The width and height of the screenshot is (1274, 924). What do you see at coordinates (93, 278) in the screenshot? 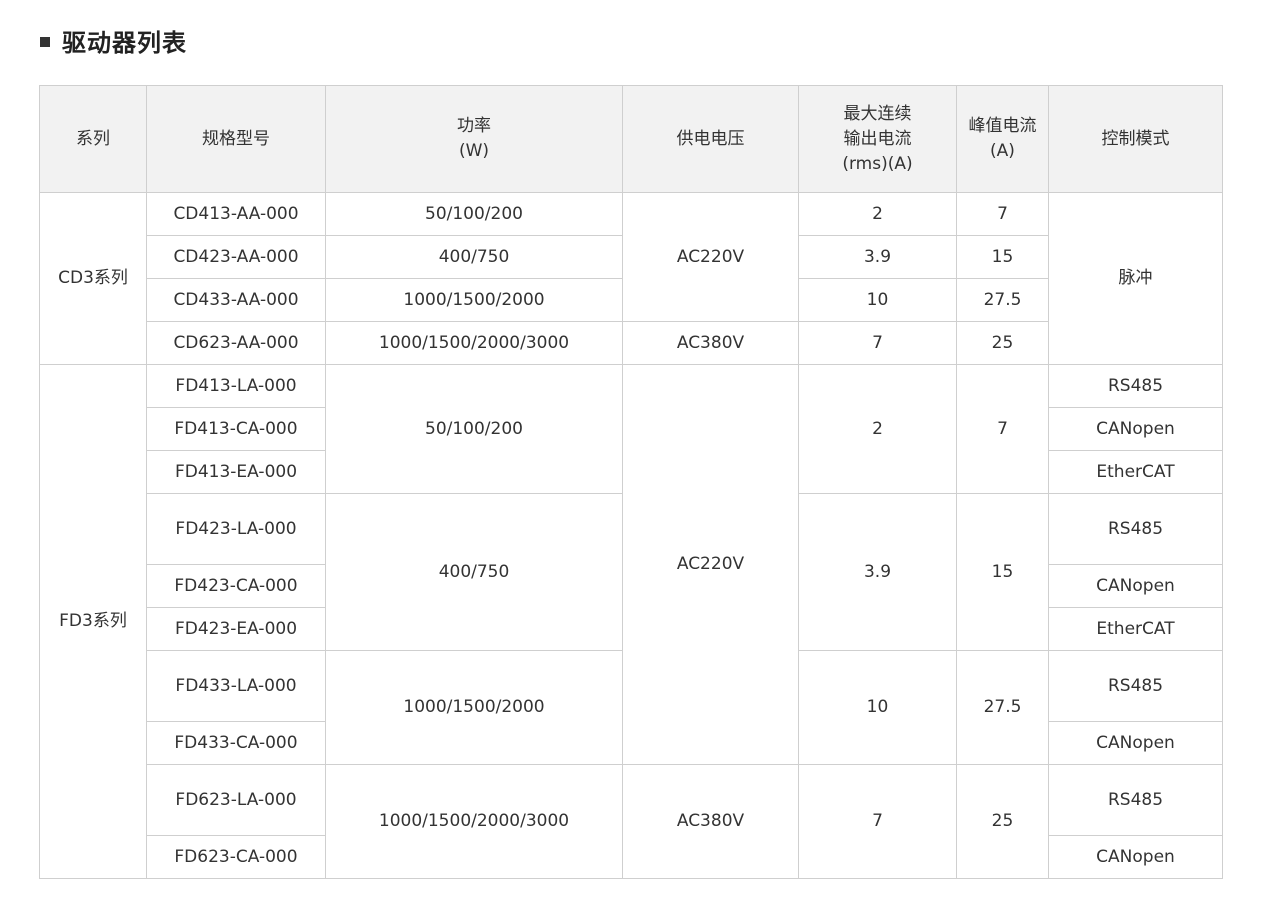
I see `series-cell: CD3系列` at bounding box center [93, 278].